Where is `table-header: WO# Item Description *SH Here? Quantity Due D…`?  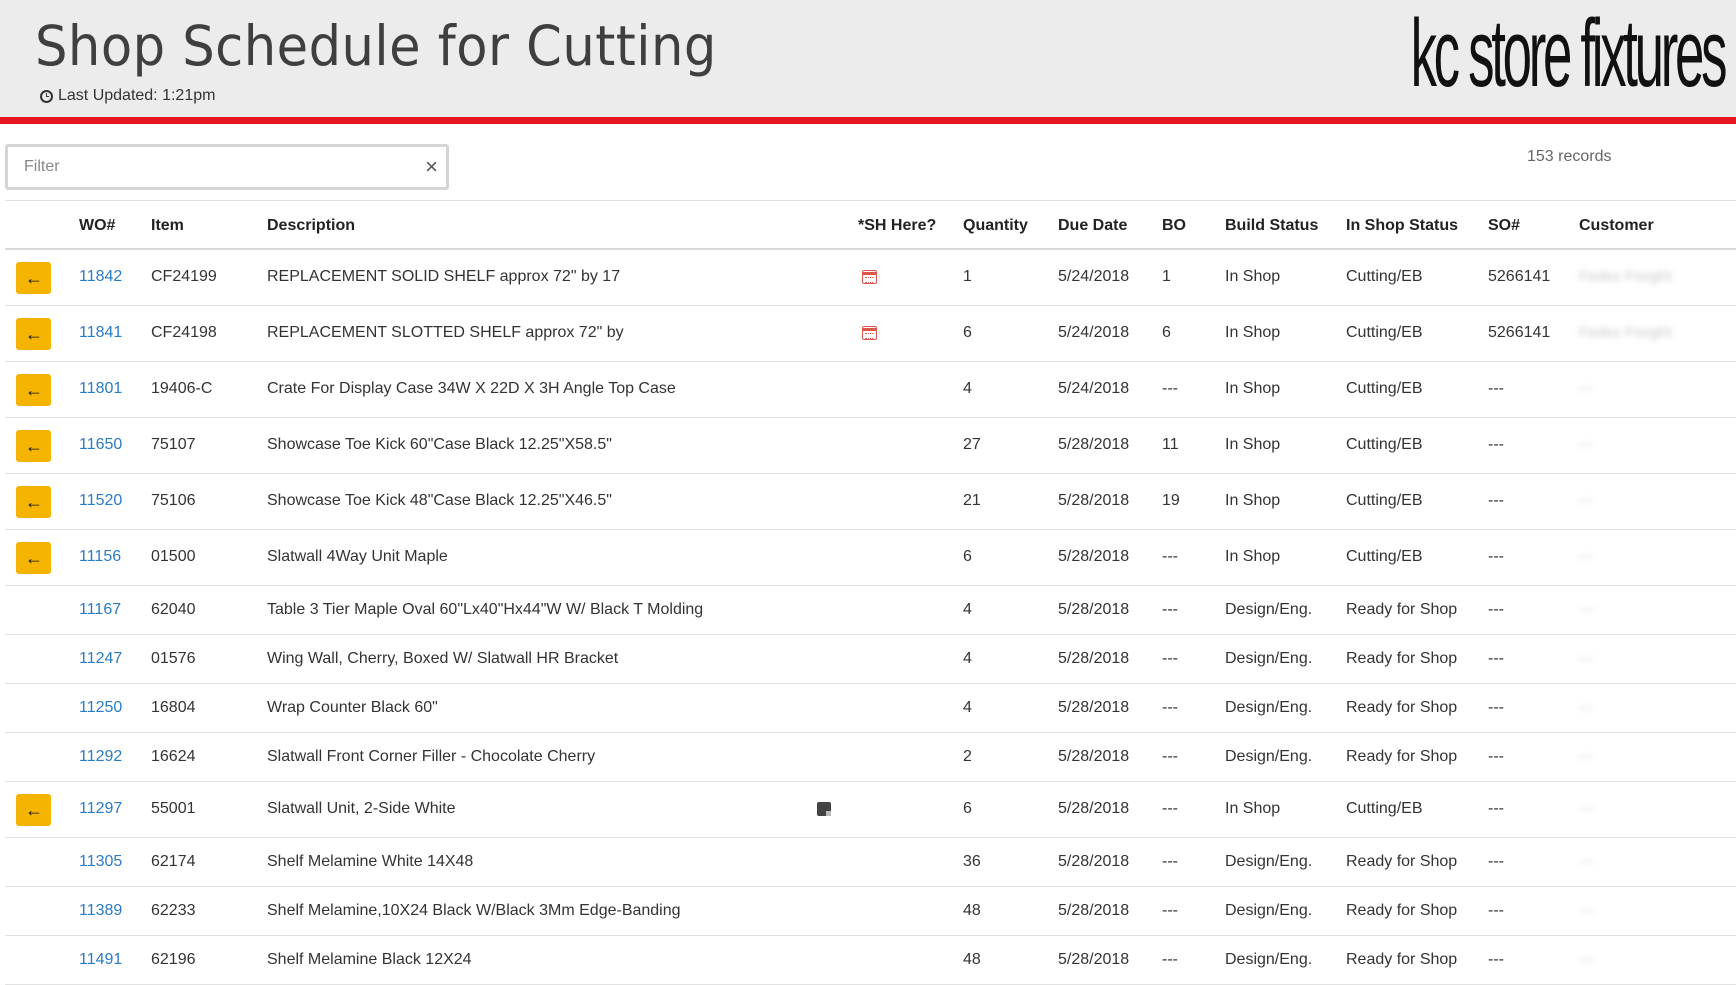 table-header: WO# Item Description *SH Here? Quantity Due D… is located at coordinates (870, 225).